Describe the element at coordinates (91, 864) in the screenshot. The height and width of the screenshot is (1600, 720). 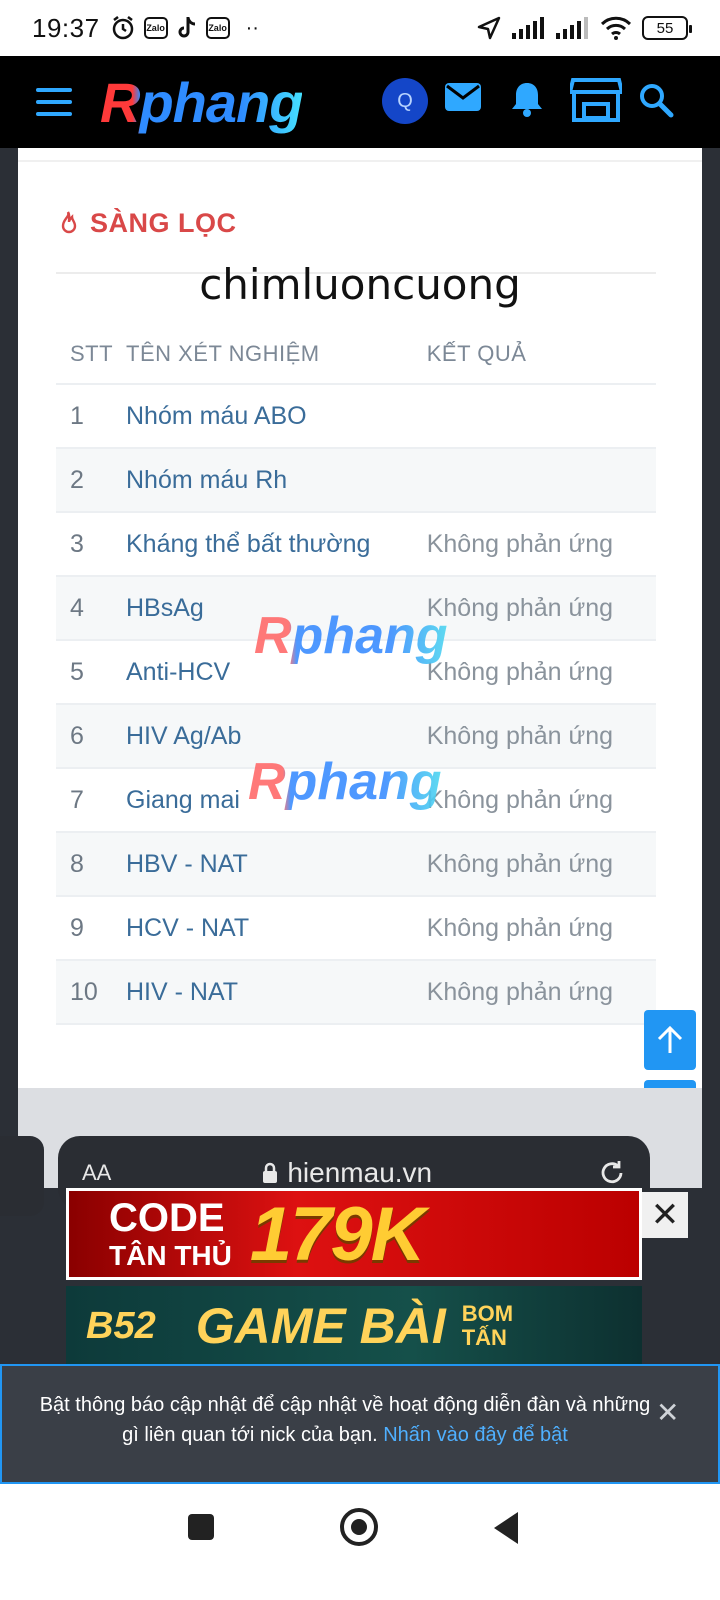
I see `row-stt: 8` at that location.